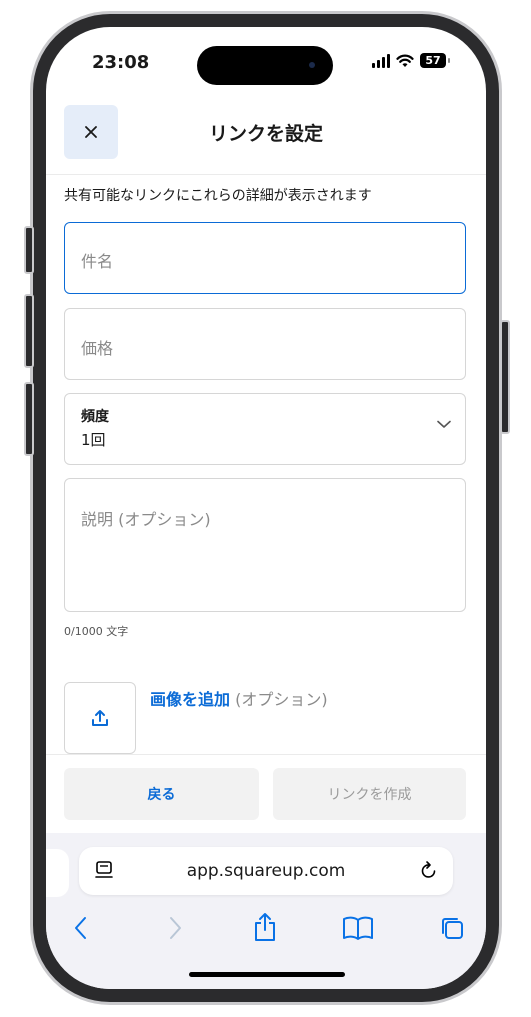 This screenshot has height=1017, width=531. Describe the element at coordinates (96, 631) in the screenshot. I see `char-counter: 0/1000 文字` at that location.